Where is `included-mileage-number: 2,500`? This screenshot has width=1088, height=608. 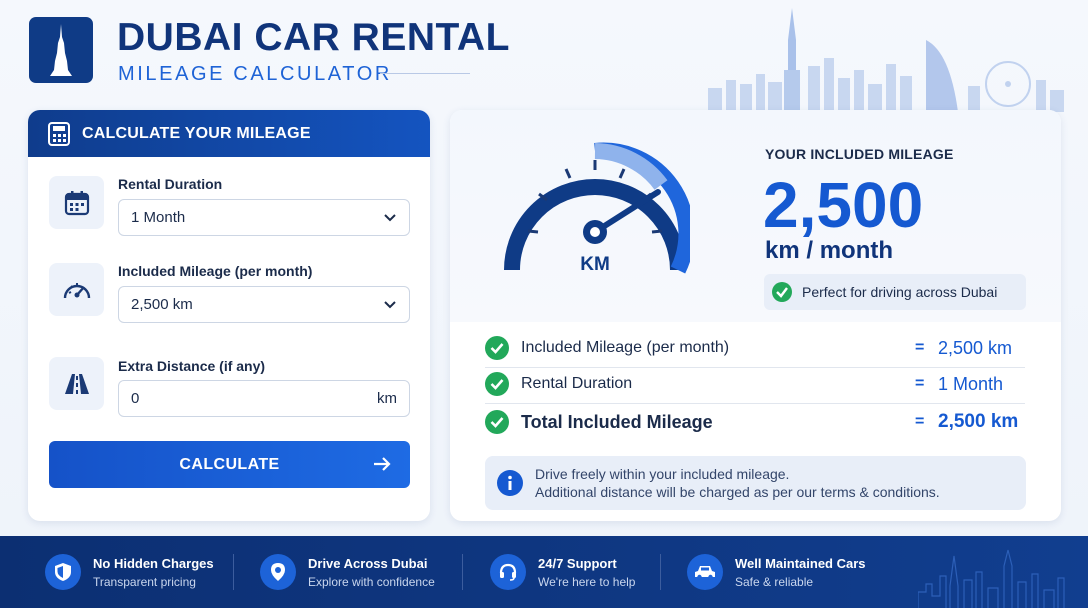 included-mileage-number: 2,500 is located at coordinates (843, 205).